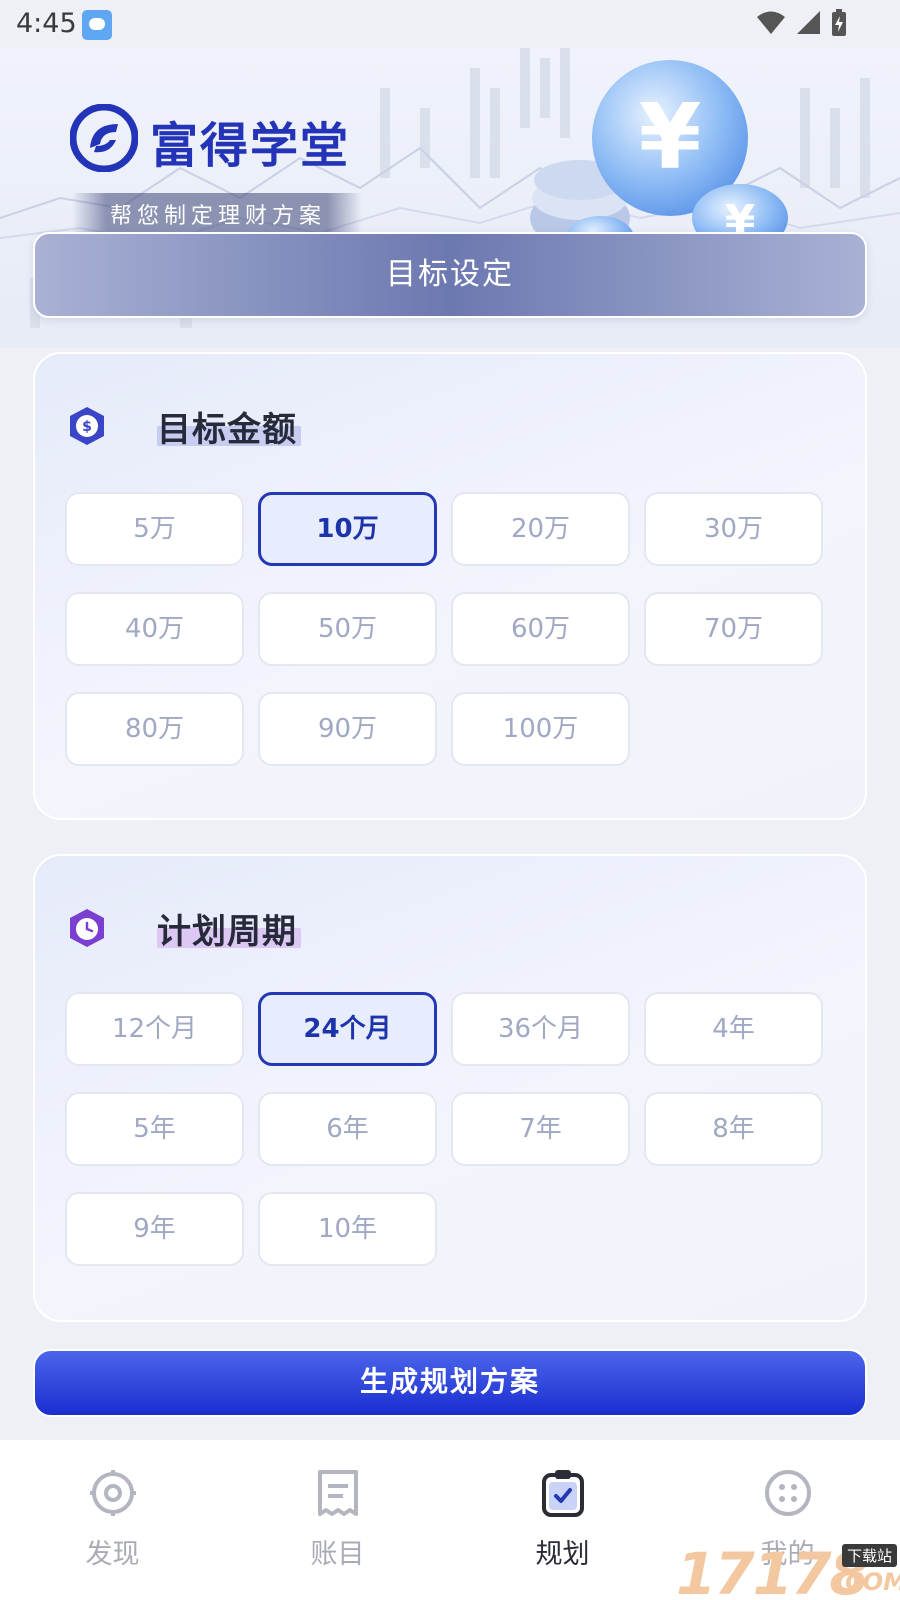 This screenshot has height=1600, width=900. I want to click on period-option: 5年, so click(154, 1129).